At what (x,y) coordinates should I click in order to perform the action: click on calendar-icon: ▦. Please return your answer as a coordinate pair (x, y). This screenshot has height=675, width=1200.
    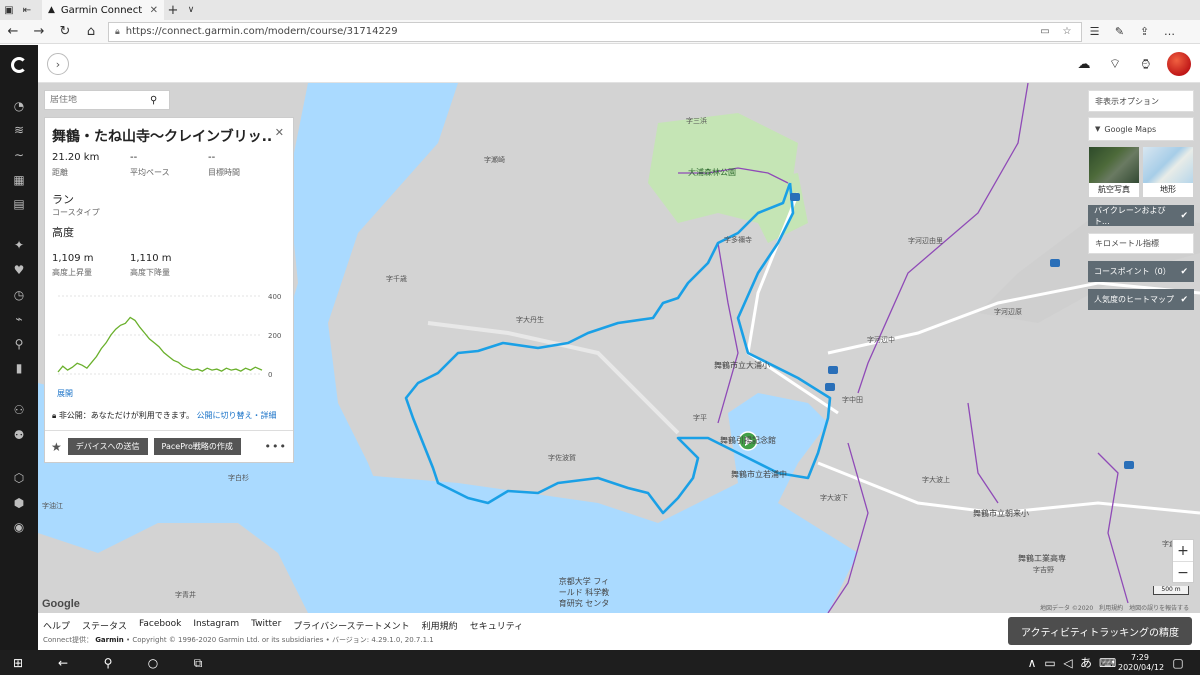
    Looking at the image, I should click on (19, 180).